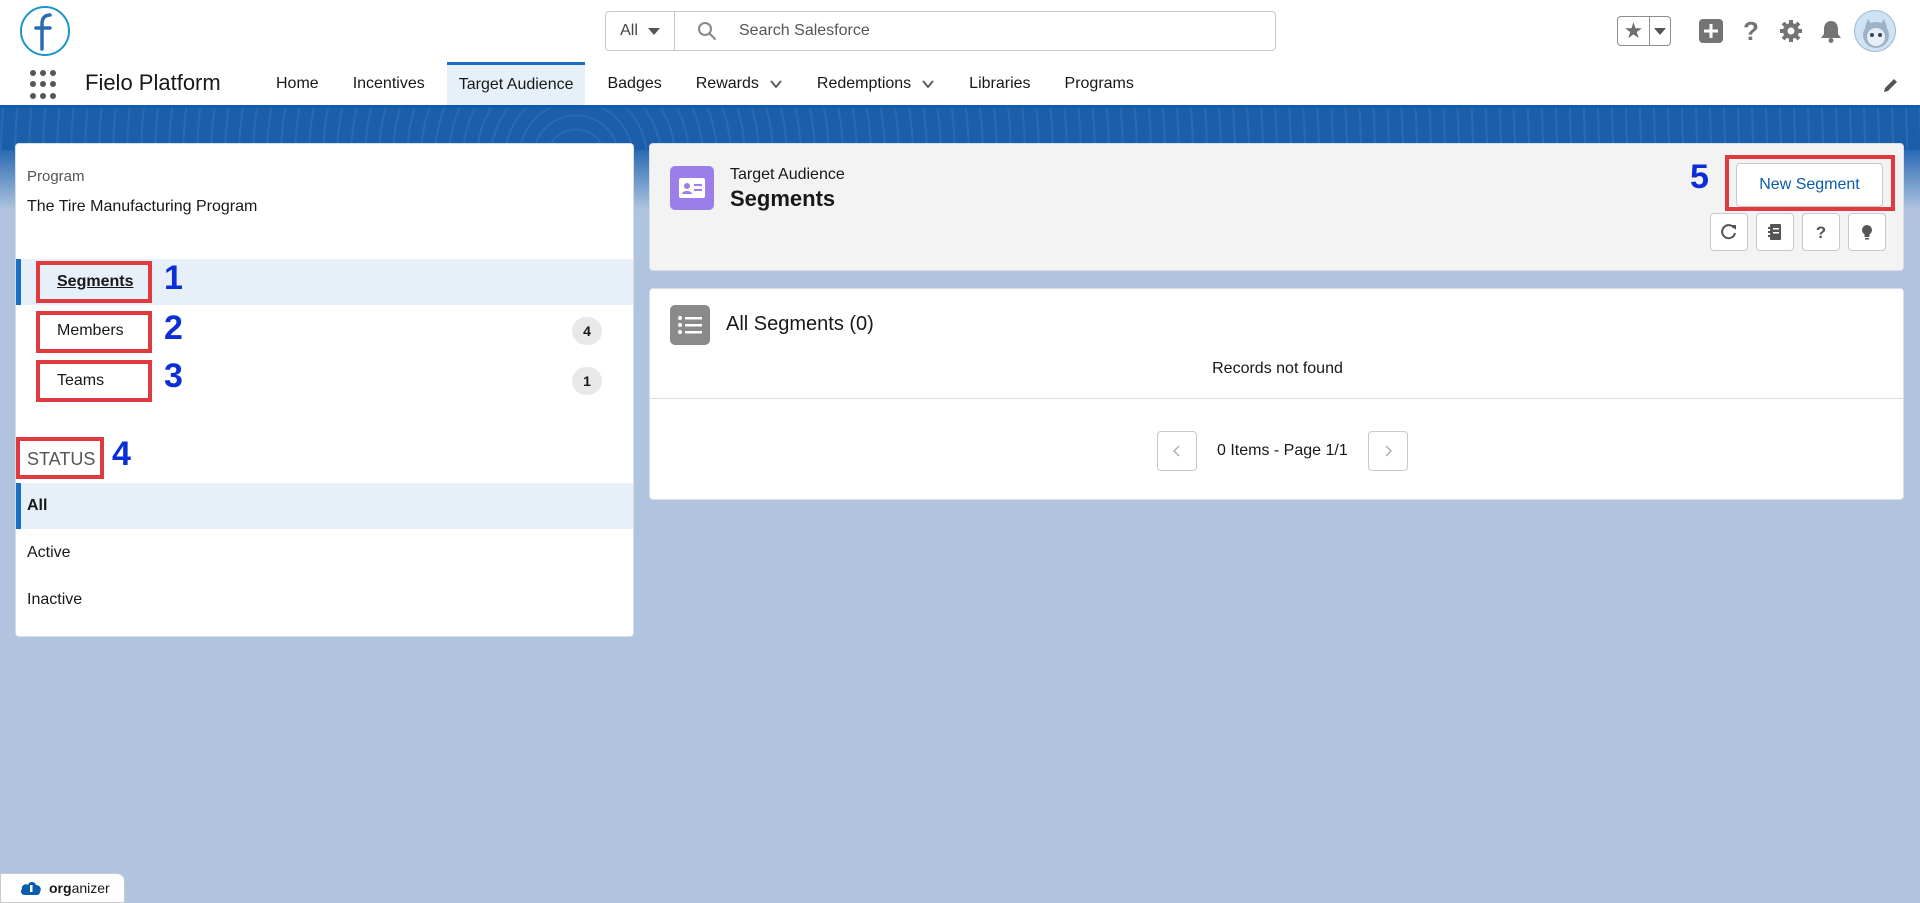 The width and height of the screenshot is (1920, 903). Describe the element at coordinates (864, 83) in the screenshot. I see `tab-label: Redemptions` at that location.